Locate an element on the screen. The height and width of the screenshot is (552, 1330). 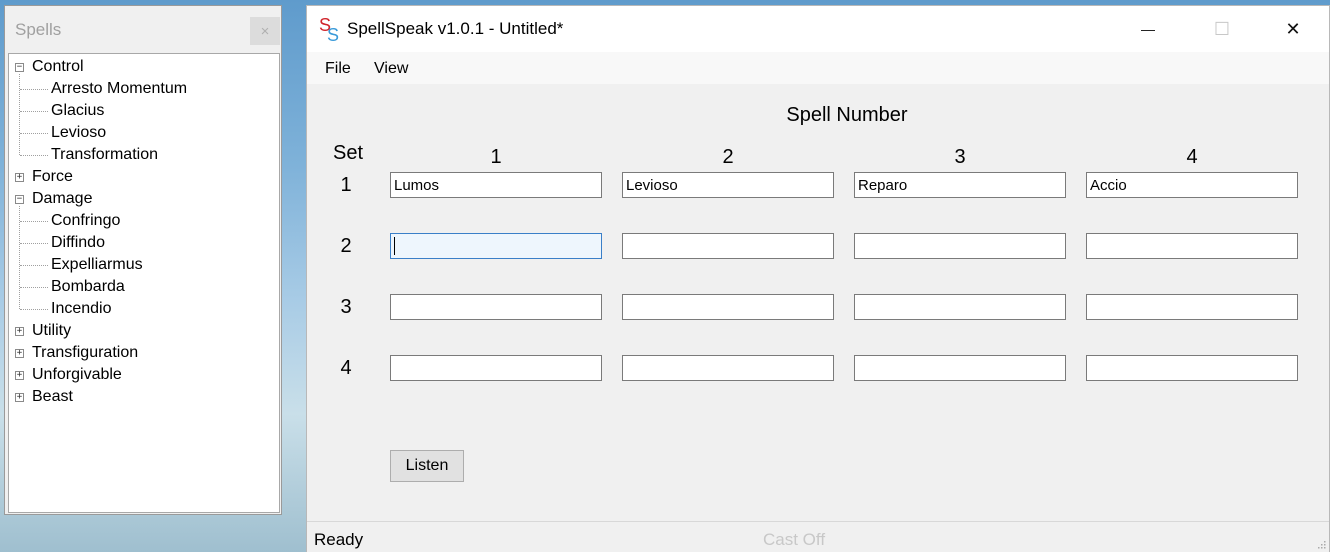
spell-input-set1-slot1 is located at coordinates (496, 185).